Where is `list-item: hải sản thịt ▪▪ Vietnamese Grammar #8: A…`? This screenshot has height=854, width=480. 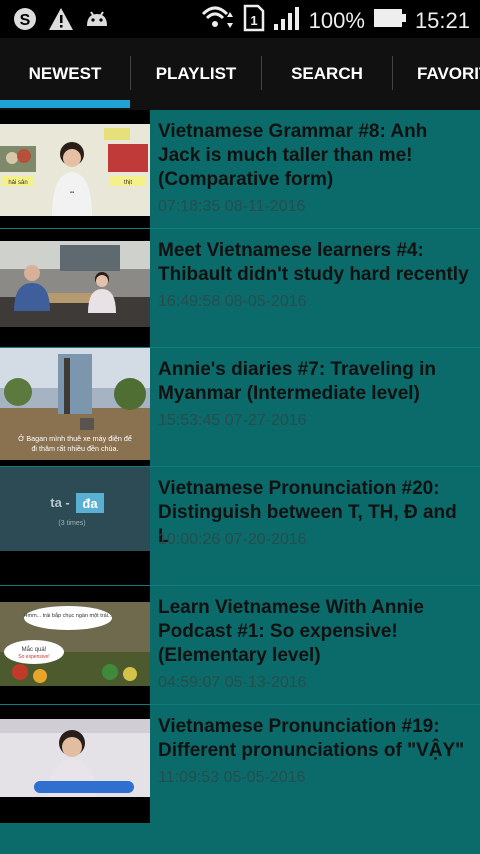
list-item: hải sản thịt ▪▪ Vietnamese Grammar #8: A… is located at coordinates (240, 169).